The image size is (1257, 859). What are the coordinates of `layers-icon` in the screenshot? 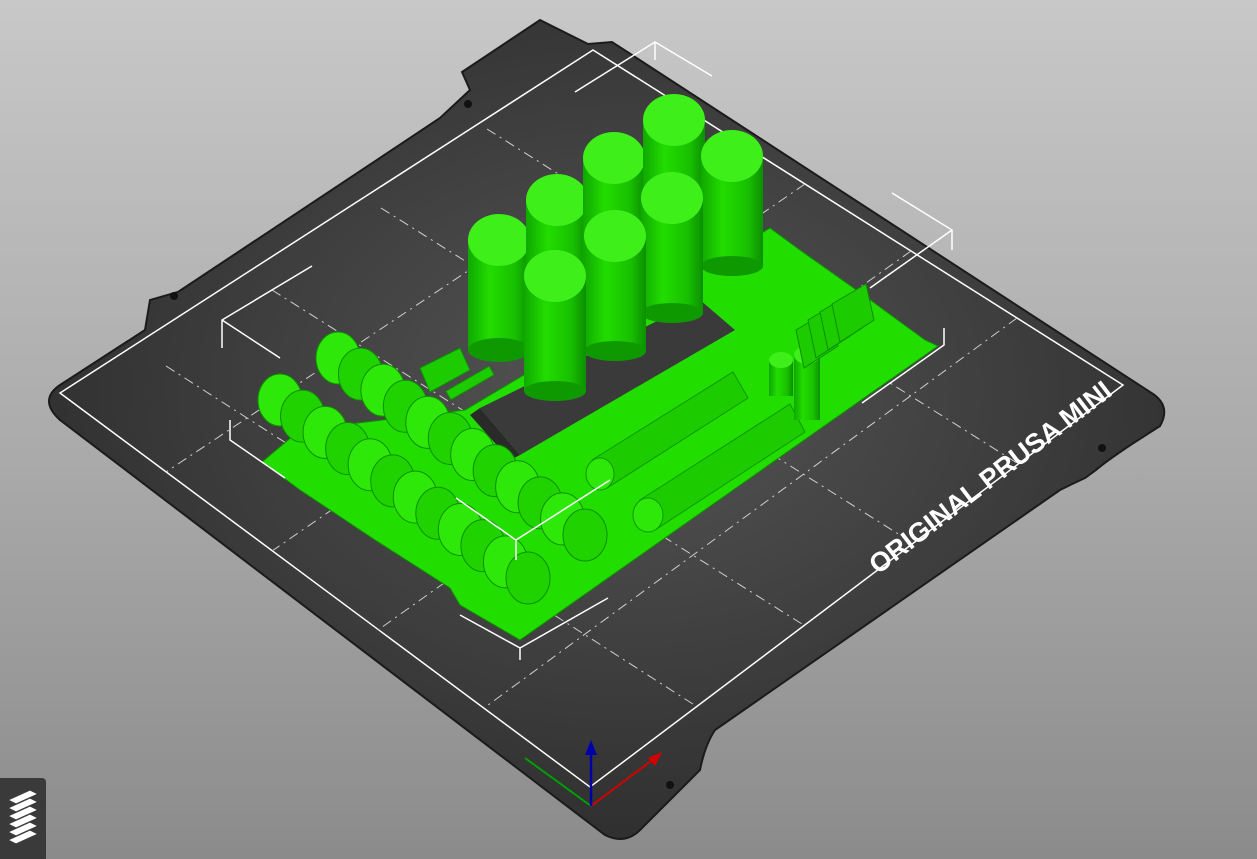 It's located at (23, 816).